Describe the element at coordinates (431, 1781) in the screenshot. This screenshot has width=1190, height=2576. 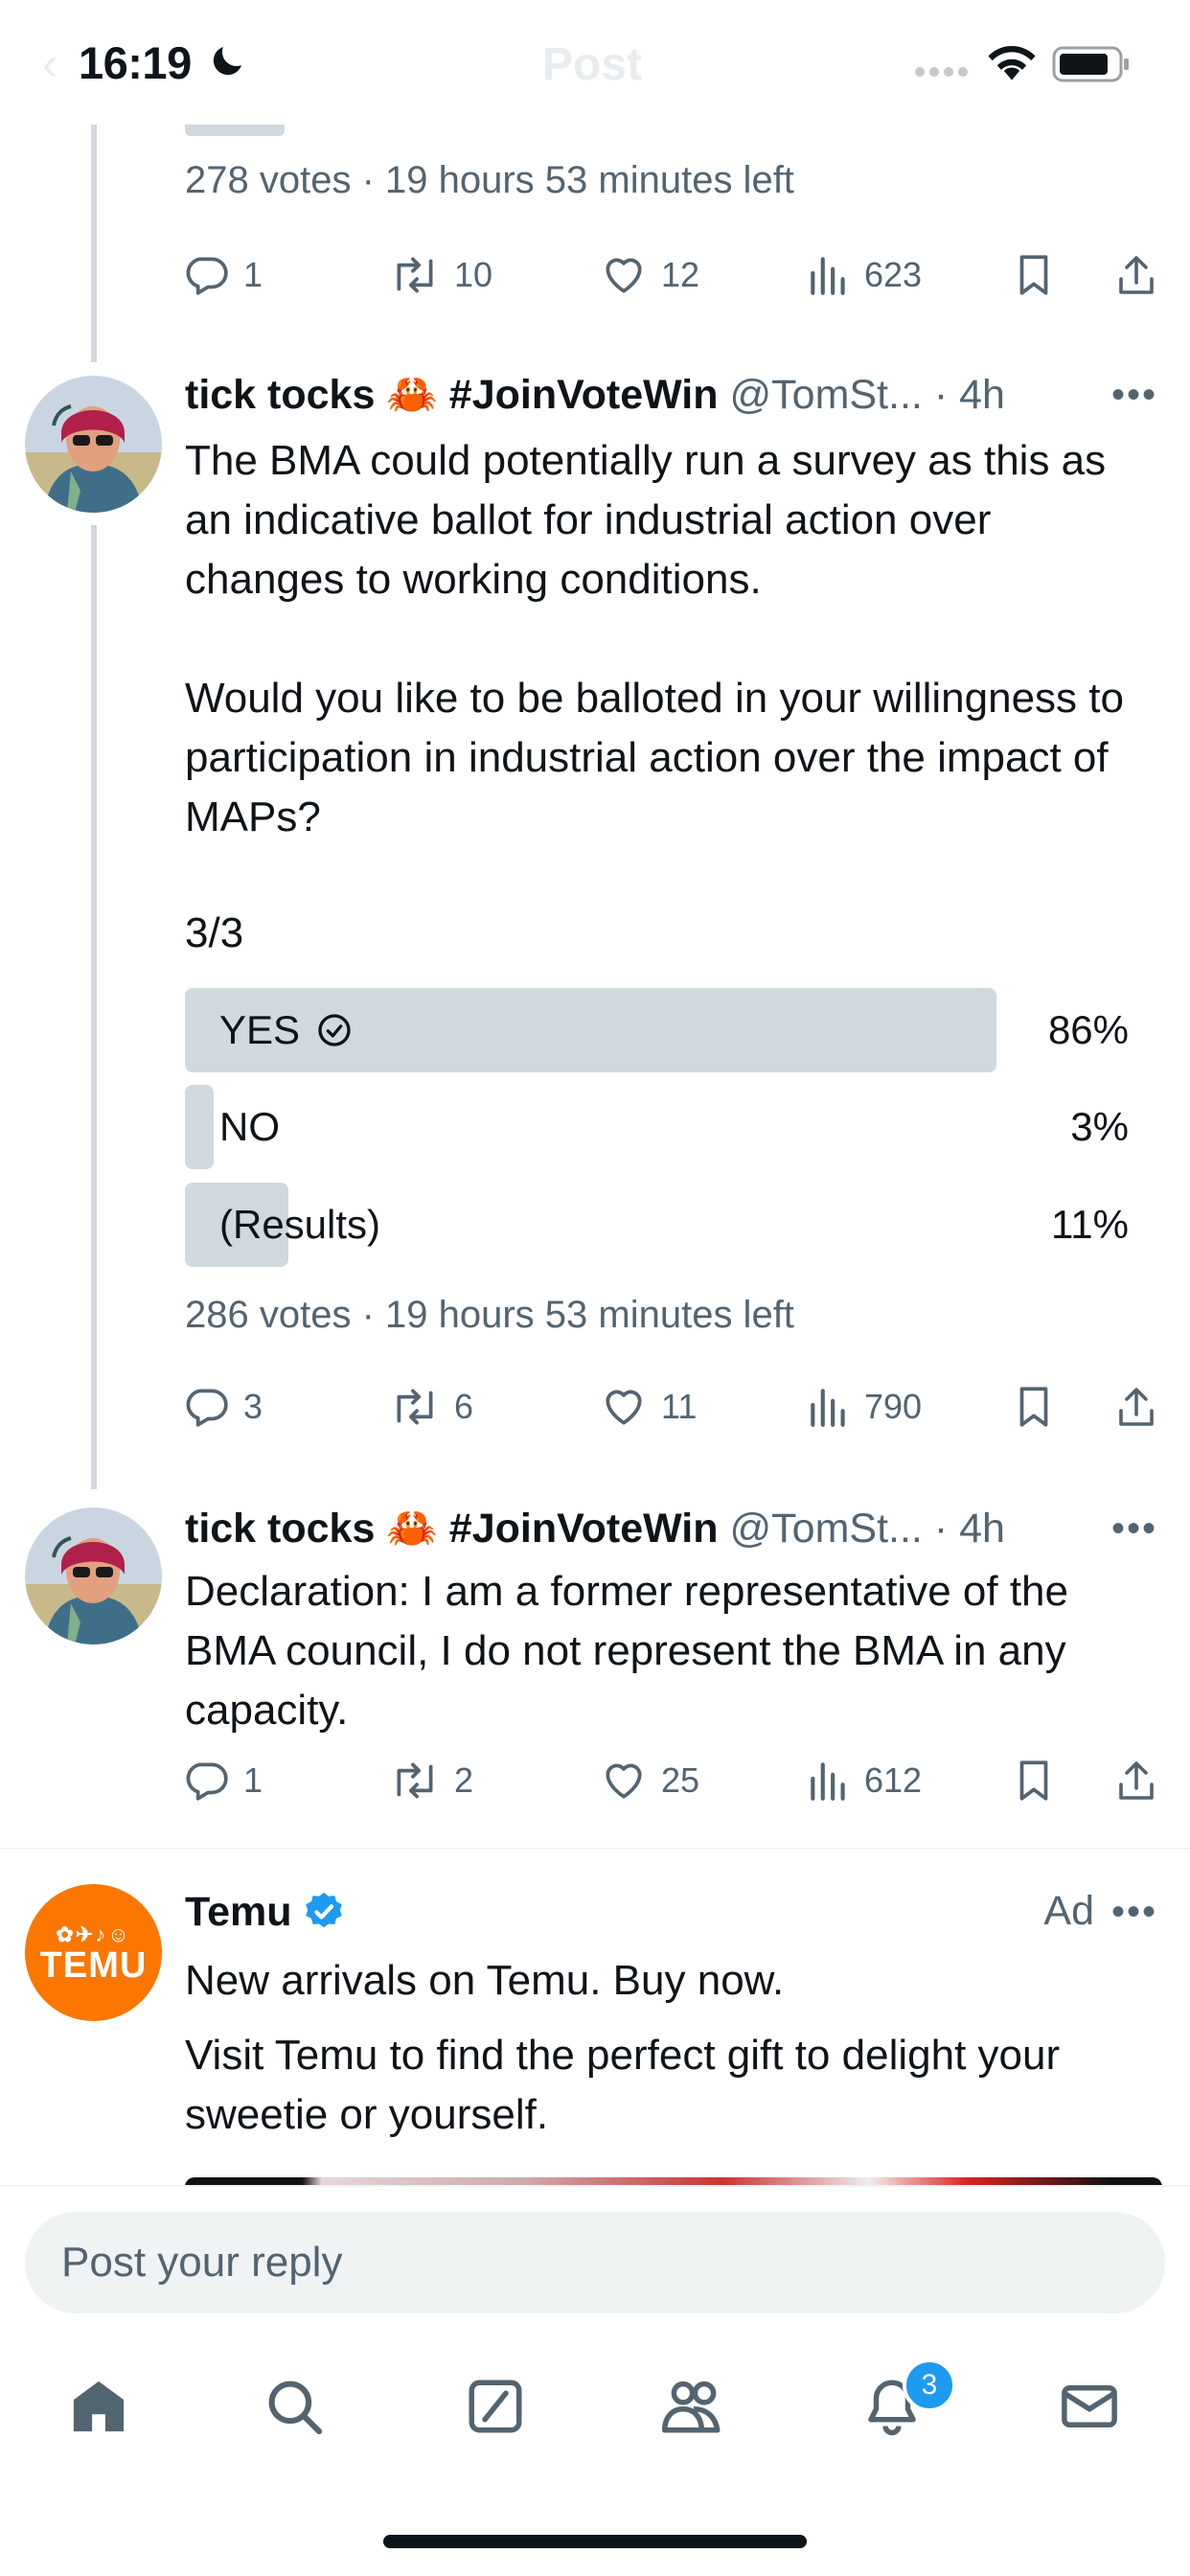
I see `repost-button: 2` at that location.